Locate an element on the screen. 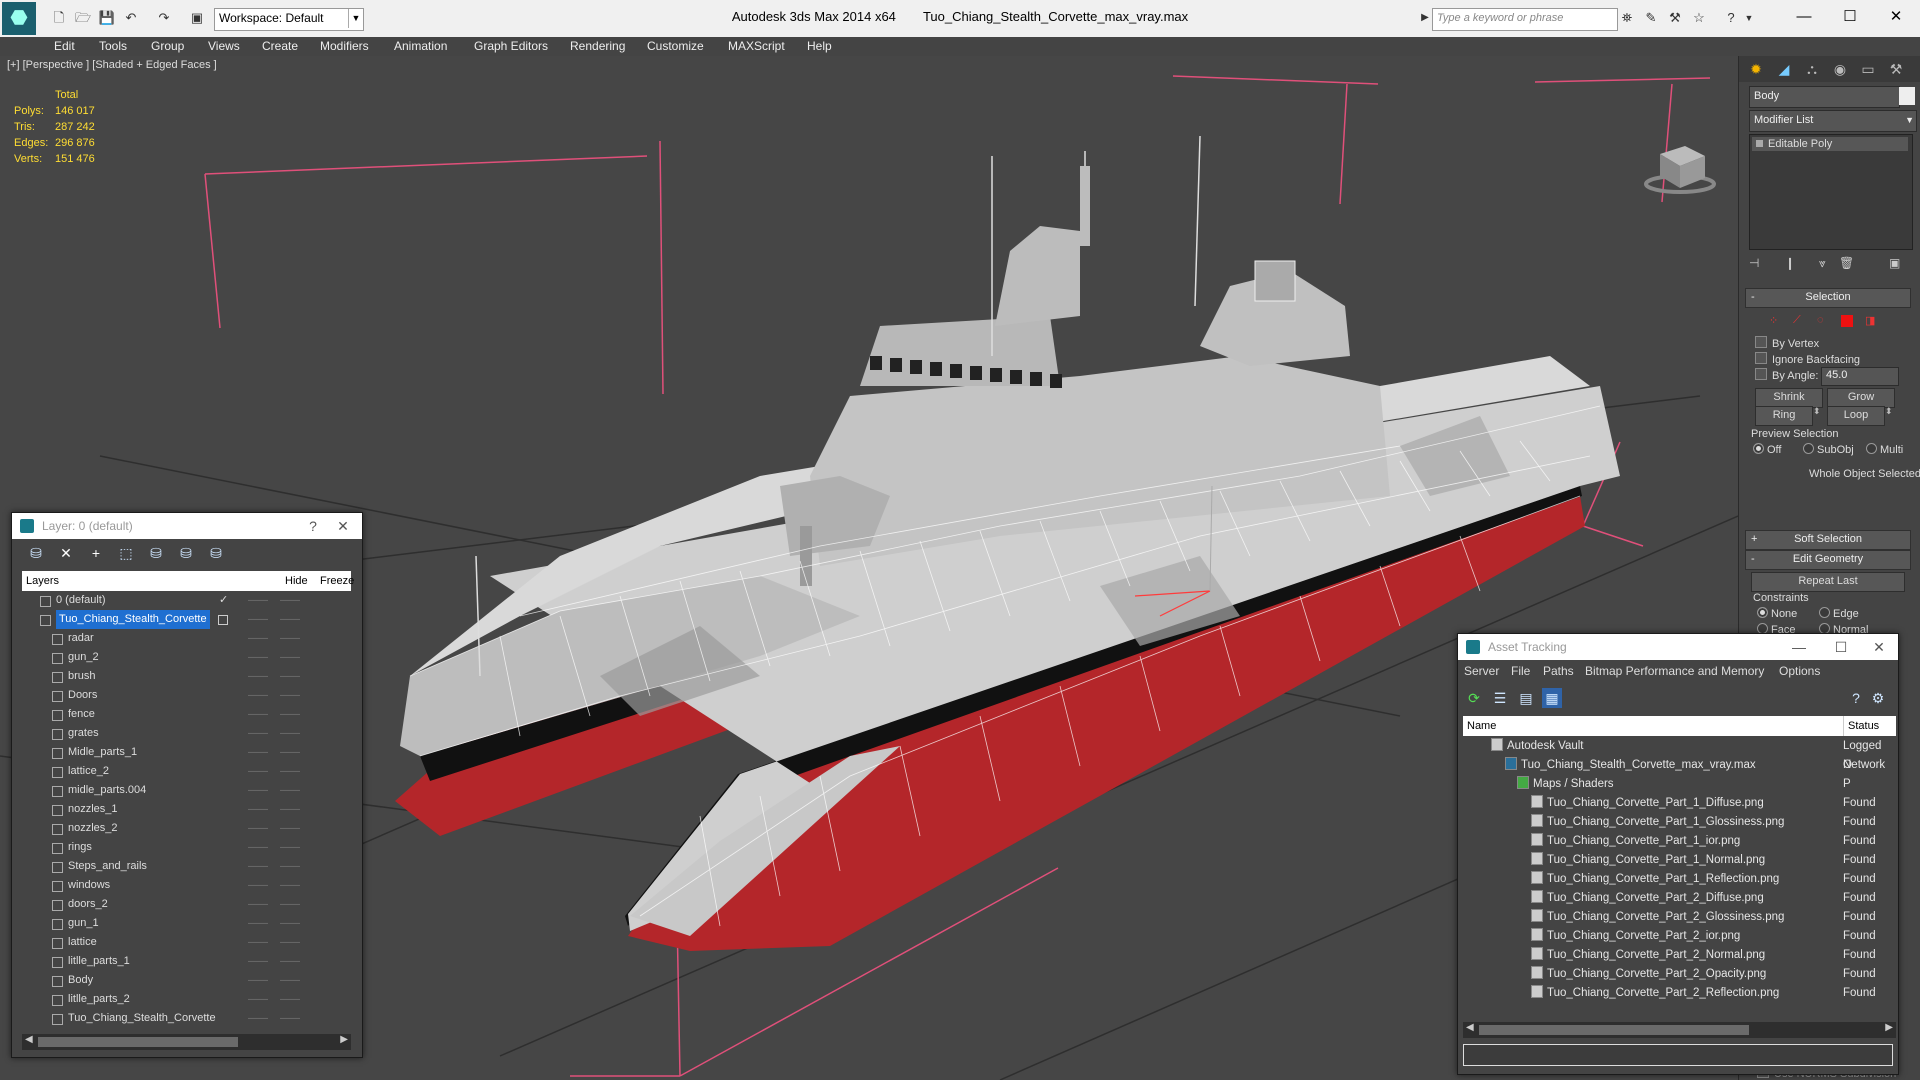 The image size is (1920, 1080). ignore-backfacing-checkbox: Ignore Backfacing is located at coordinates (1807, 360).